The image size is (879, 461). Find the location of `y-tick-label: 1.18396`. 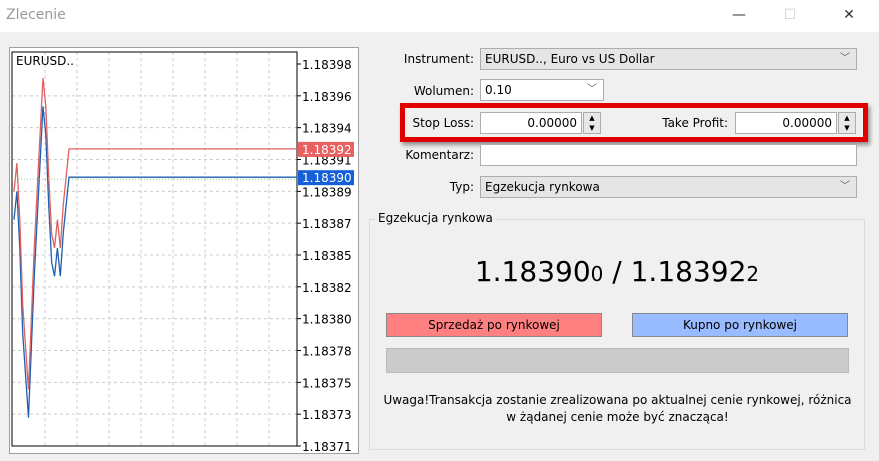

y-tick-label: 1.18396 is located at coordinates (327, 97).